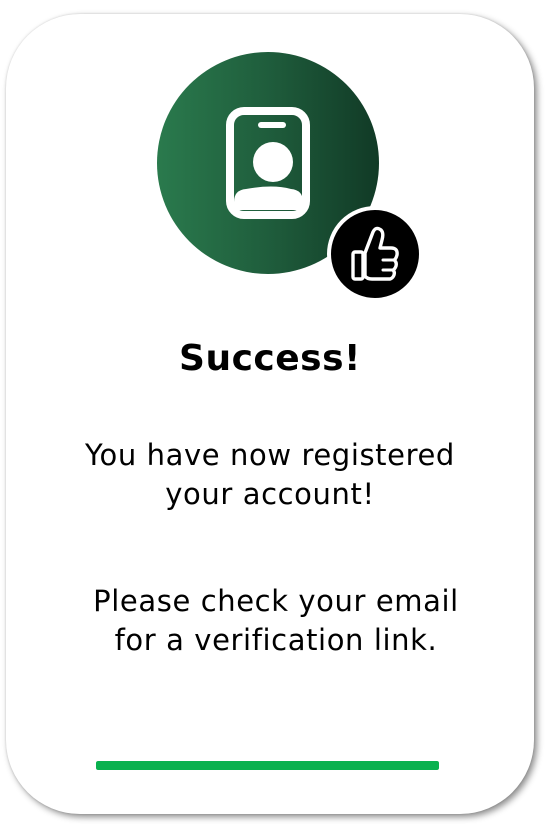 The image size is (551, 824). What do you see at coordinates (270, 474) in the screenshot?
I see `registered-message: You have now registered your account!` at bounding box center [270, 474].